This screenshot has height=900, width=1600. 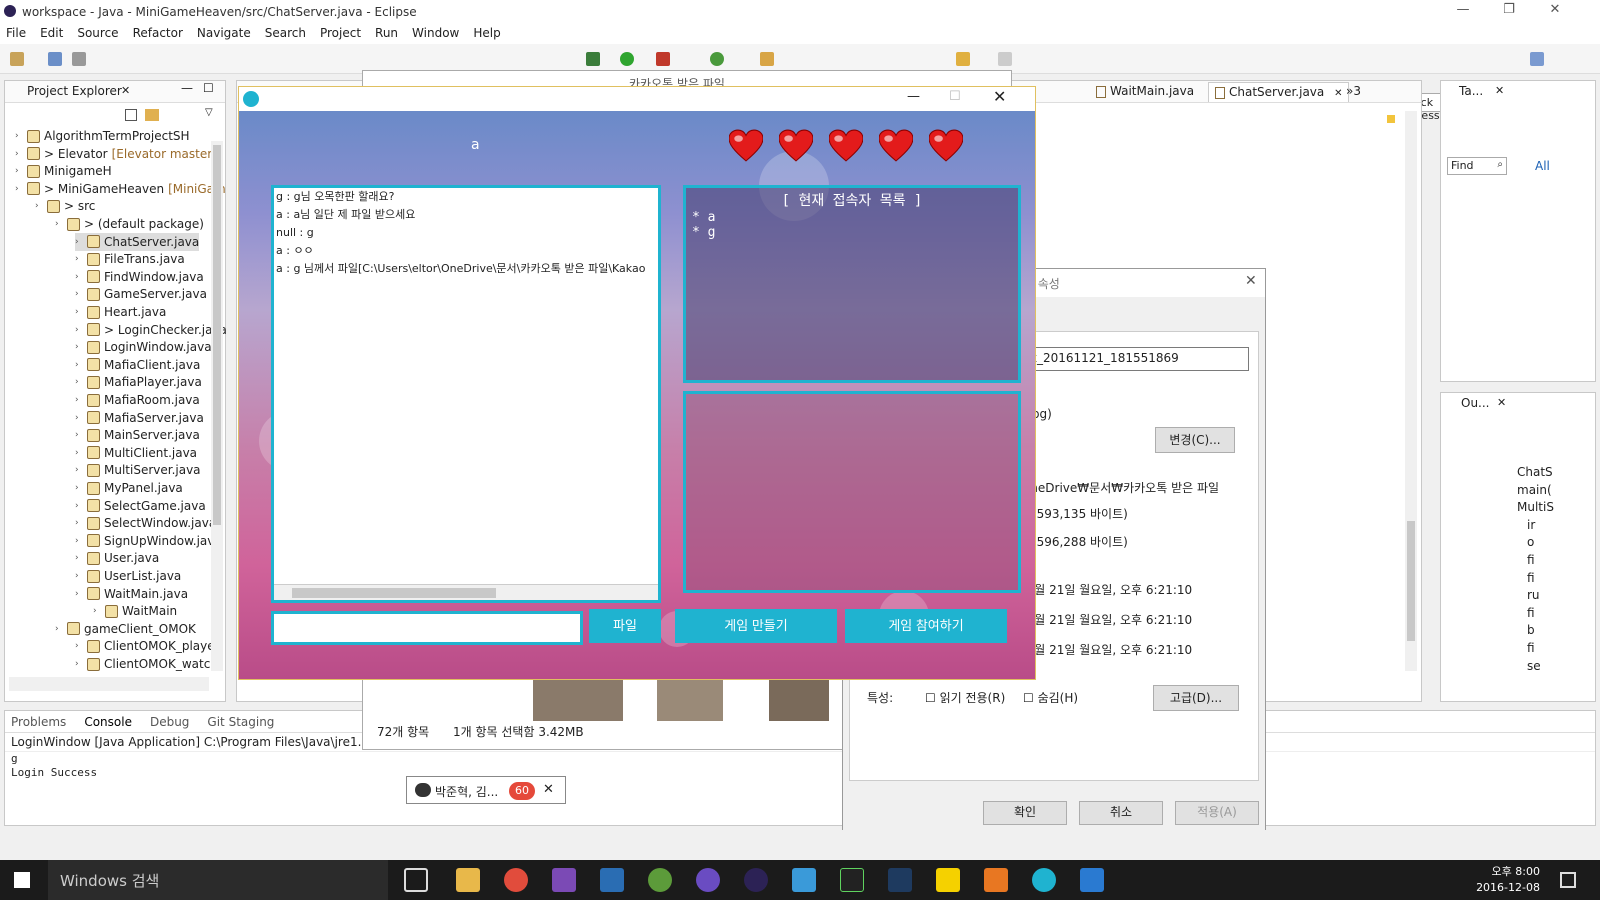 I want to click on tree-item: › LoginWindow.java, so click(x=143, y=347).